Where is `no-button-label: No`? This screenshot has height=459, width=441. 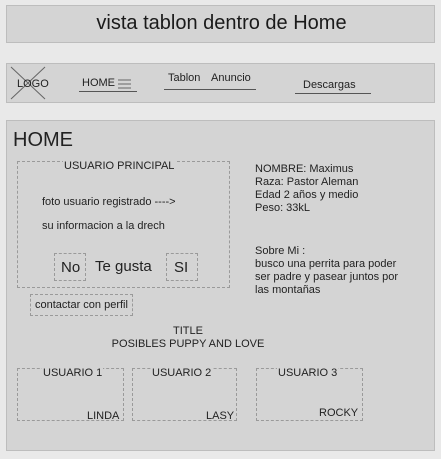
no-button-label: No is located at coordinates (71, 267).